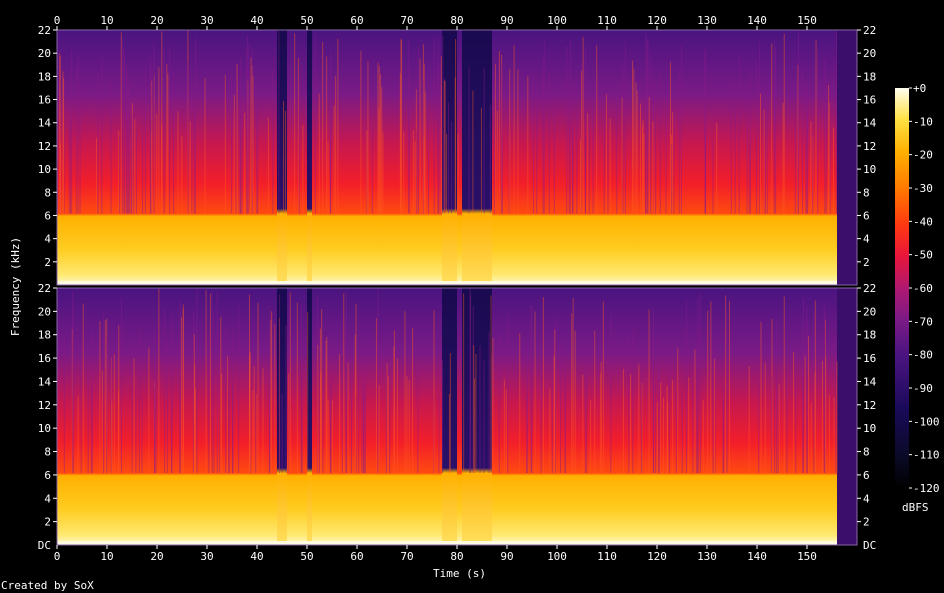  What do you see at coordinates (356, 20) in the screenshot?
I see `x-tick-label-top: 60` at bounding box center [356, 20].